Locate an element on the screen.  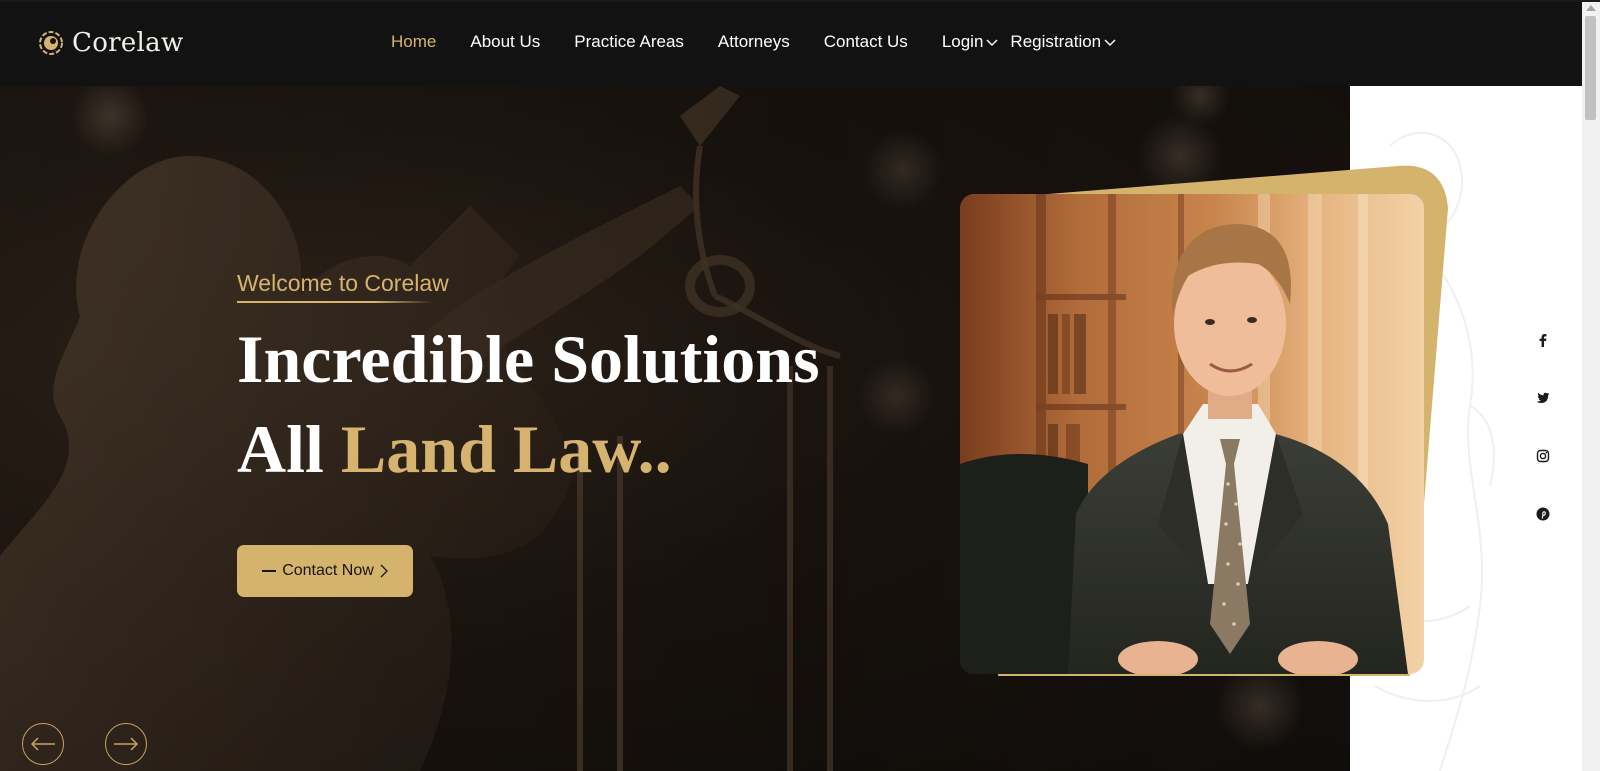
twitter-link is located at coordinates (1543, 398).